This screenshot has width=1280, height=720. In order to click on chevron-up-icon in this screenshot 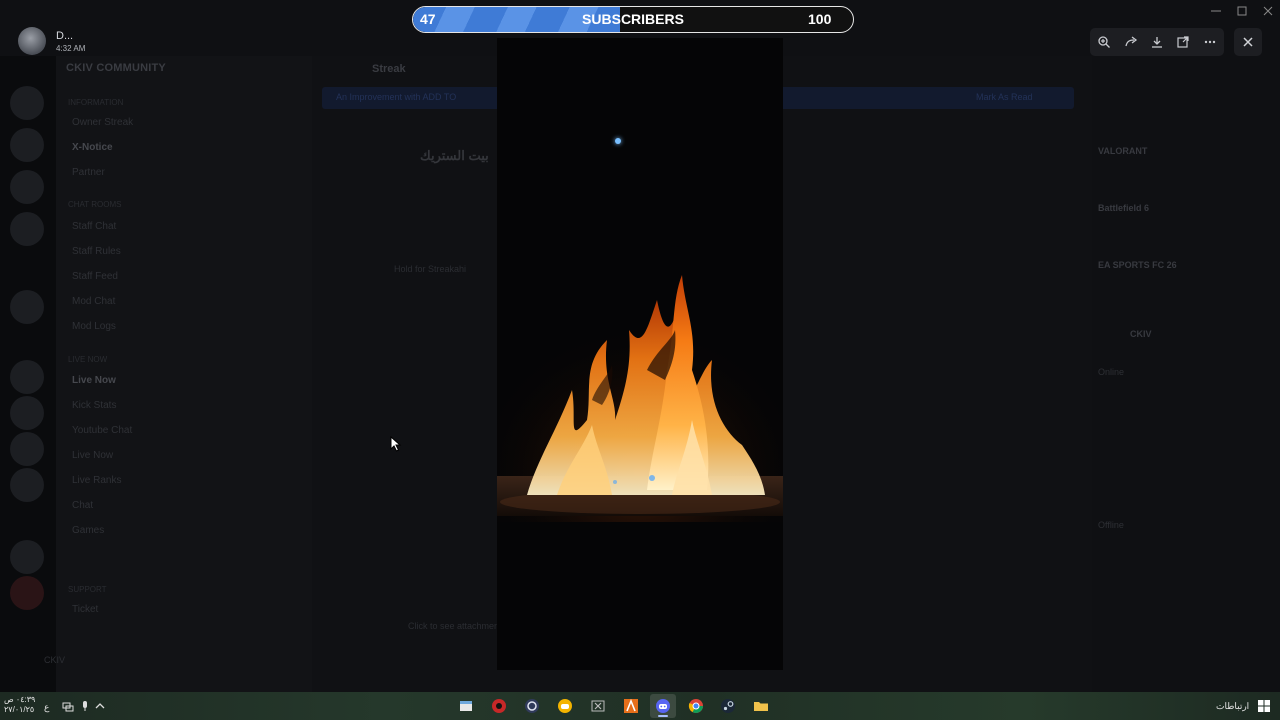, I will do `click(100, 706)`.